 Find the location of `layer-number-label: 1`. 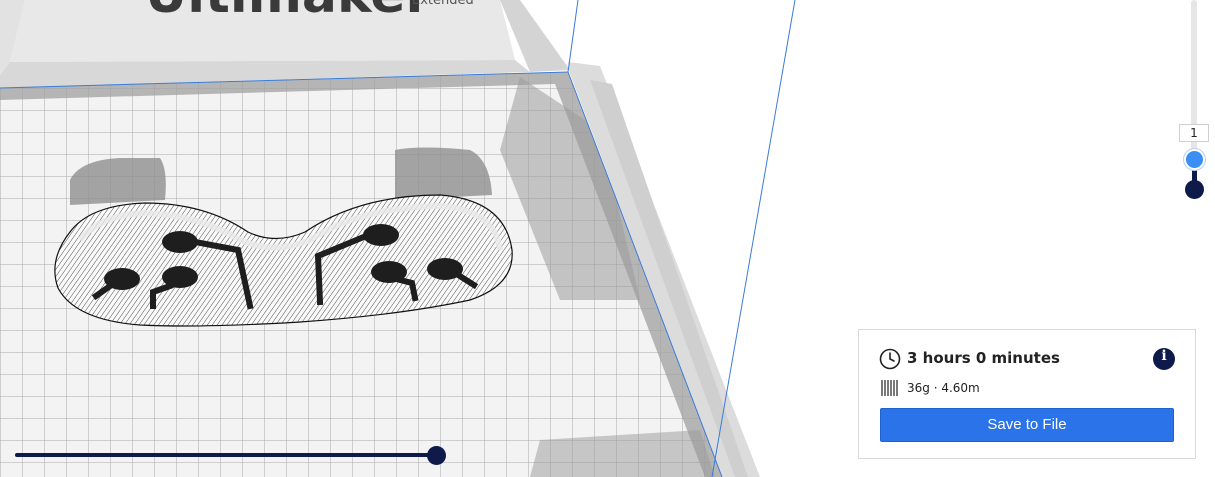

layer-number-label: 1 is located at coordinates (1194, 133).